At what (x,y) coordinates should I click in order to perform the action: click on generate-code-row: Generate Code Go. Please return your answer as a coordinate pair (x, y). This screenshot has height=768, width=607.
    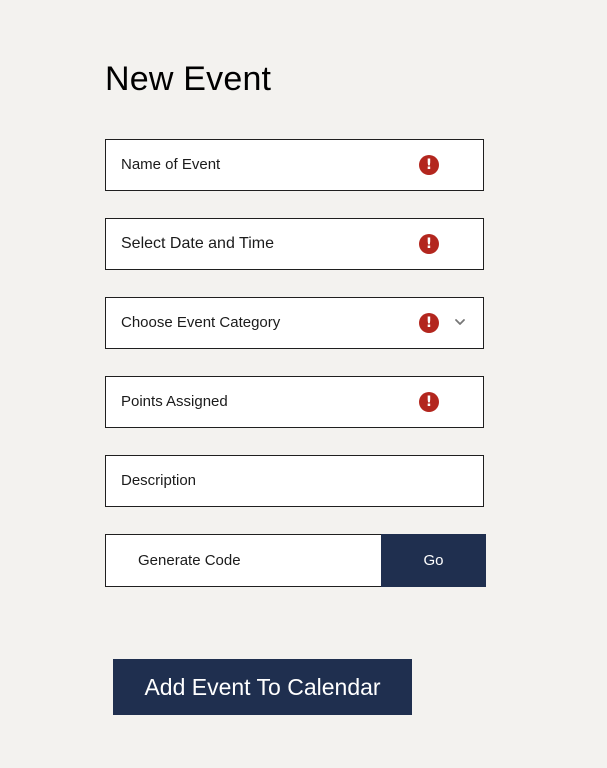
    Looking at the image, I should click on (295, 560).